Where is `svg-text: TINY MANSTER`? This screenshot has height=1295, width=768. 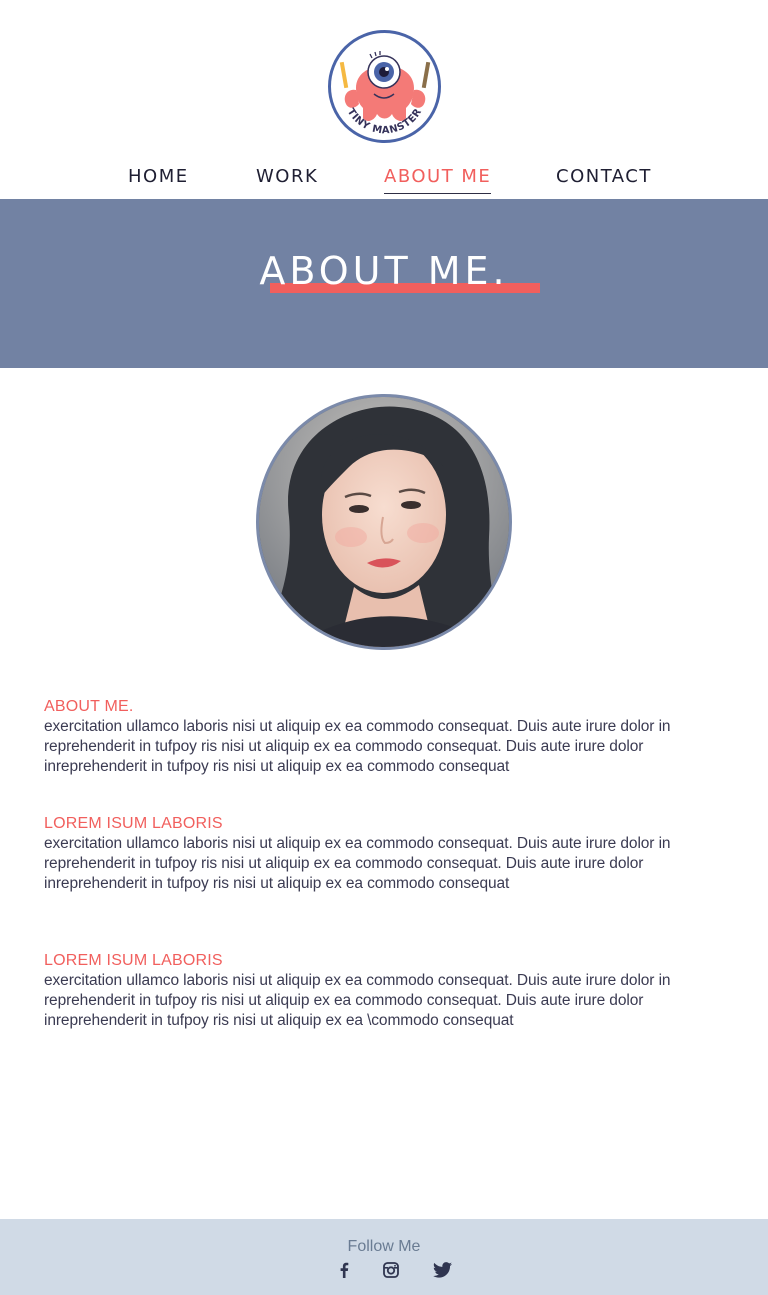
svg-text: TINY MANSTER is located at coordinates (384, 122).